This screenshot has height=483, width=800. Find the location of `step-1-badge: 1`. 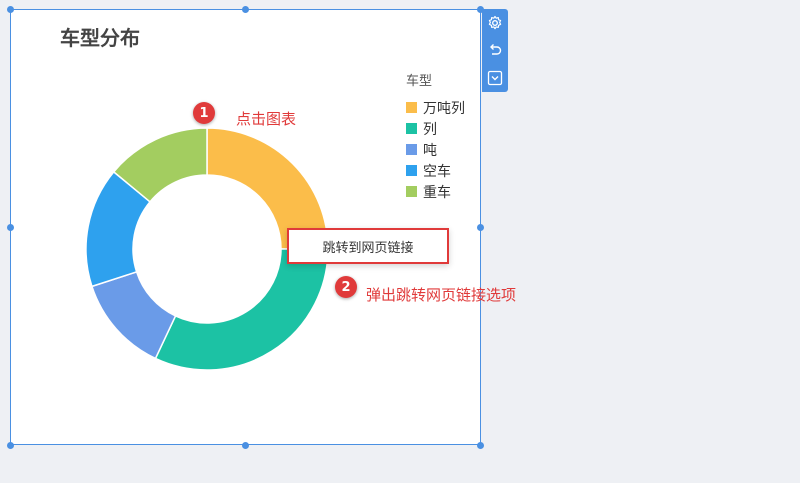

step-1-badge: 1 is located at coordinates (204, 113).